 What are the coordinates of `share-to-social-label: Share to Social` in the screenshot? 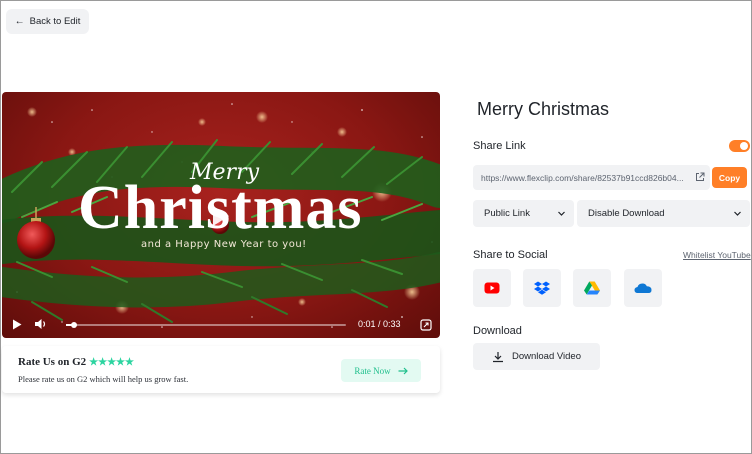 It's located at (510, 255).